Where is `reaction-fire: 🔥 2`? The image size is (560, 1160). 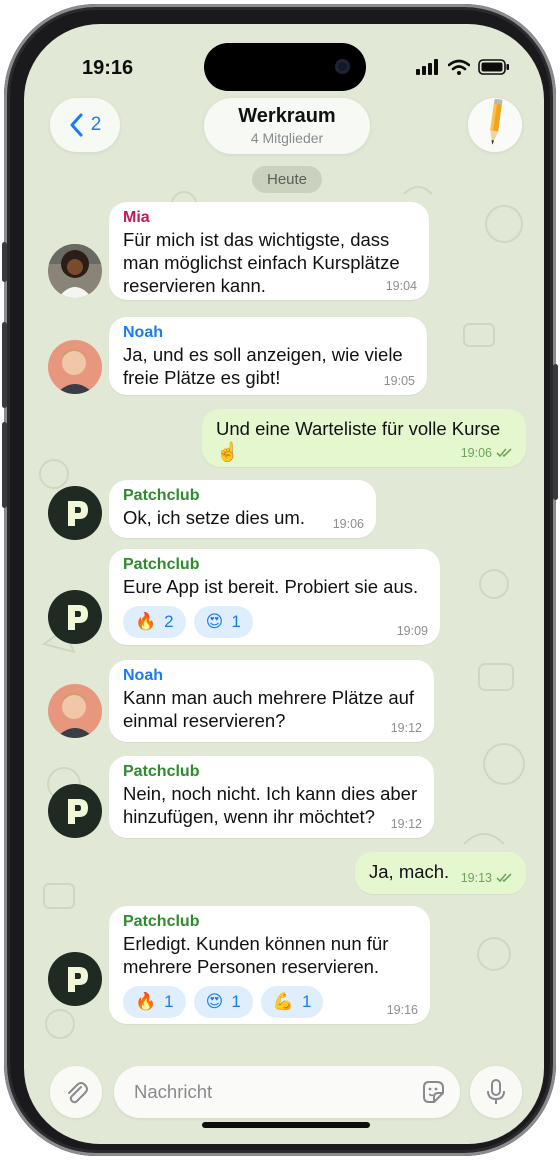
reaction-fire: 🔥 2 is located at coordinates (154, 622).